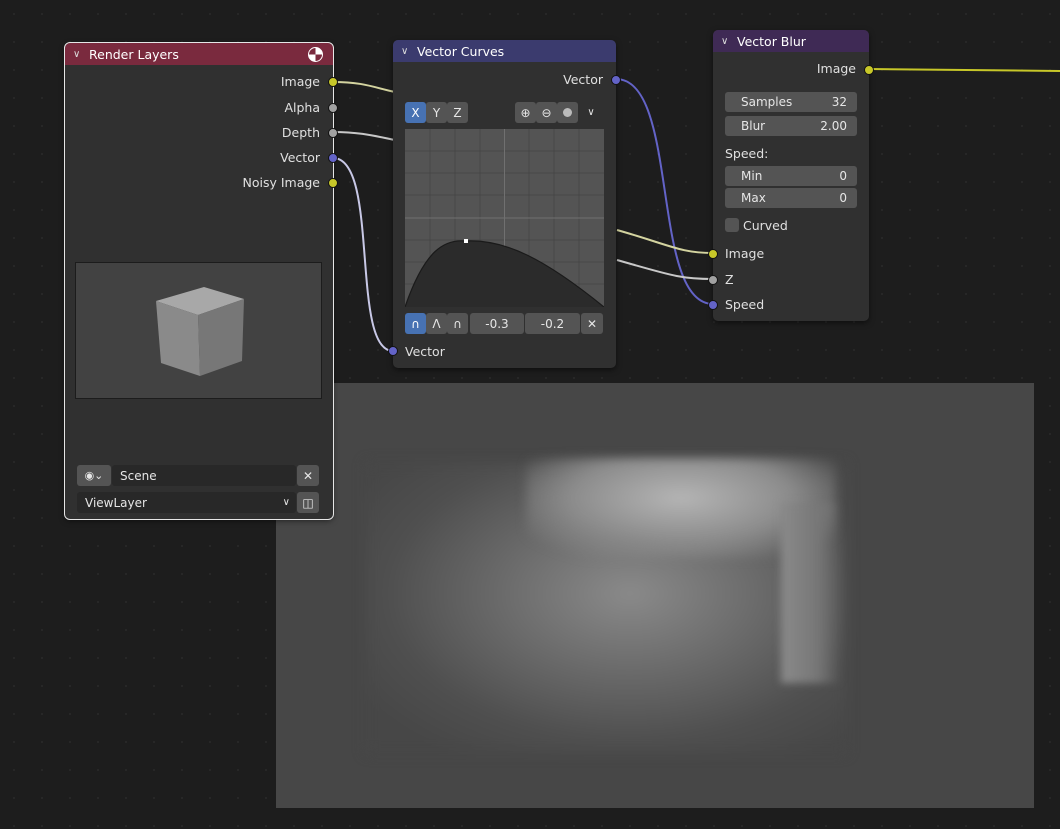  I want to click on handle-auto-clamped-button: ∩, so click(457, 323).